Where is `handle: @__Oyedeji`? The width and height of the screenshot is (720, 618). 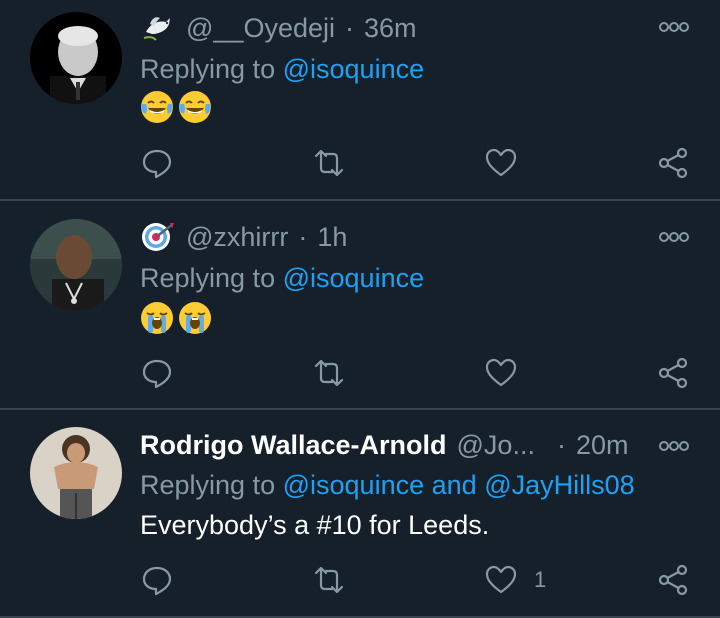
handle: @__Oyedeji is located at coordinates (260, 28).